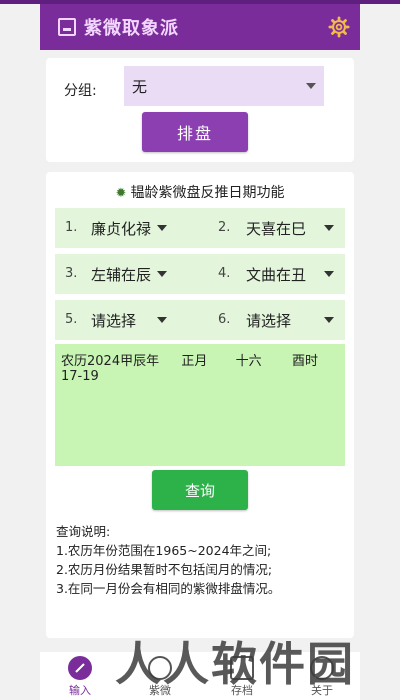 Image resolution: width=400 pixels, height=700 pixels. I want to click on selector-4-value: 文曲在丑, so click(276, 275).